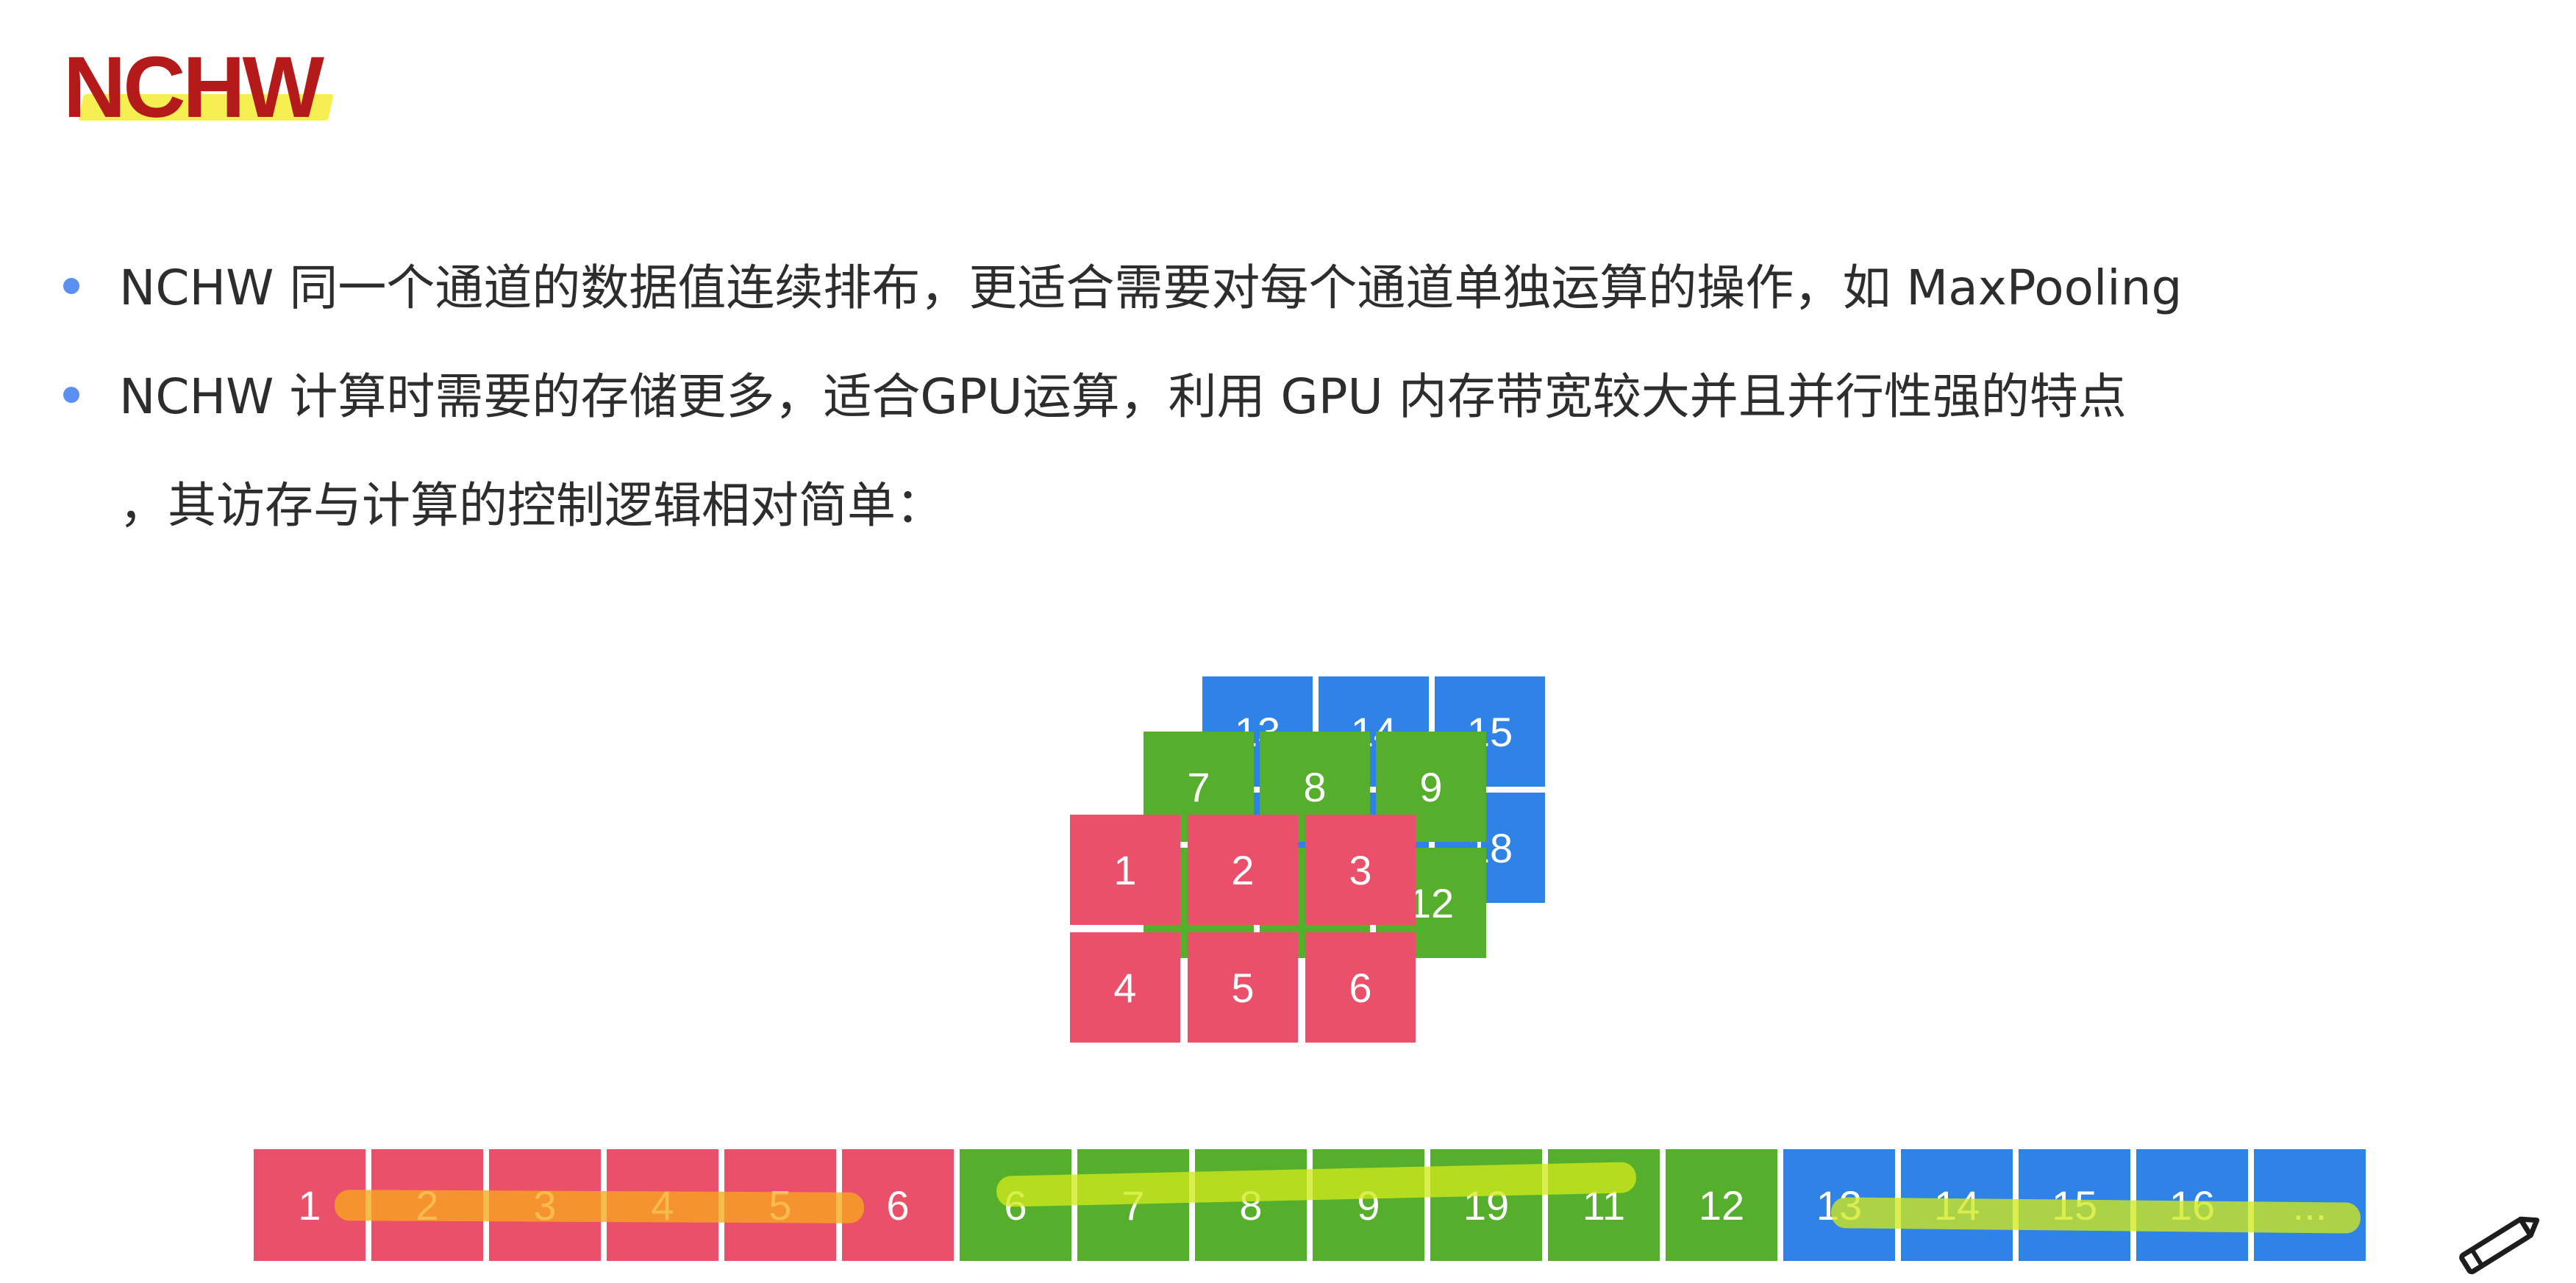 This screenshot has height=1283, width=2576. Describe the element at coordinates (2499, 1244) in the screenshot. I see `pencil-icon` at that location.